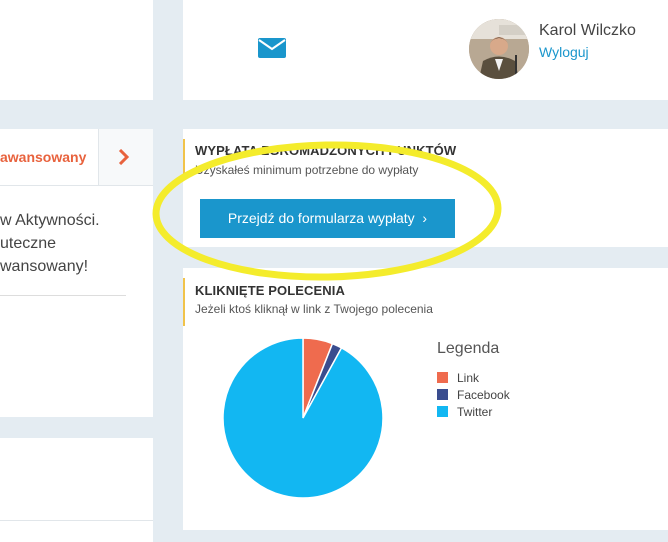  Describe the element at coordinates (28, 243) in the screenshot. I see `level-description-line: uteczne` at that location.